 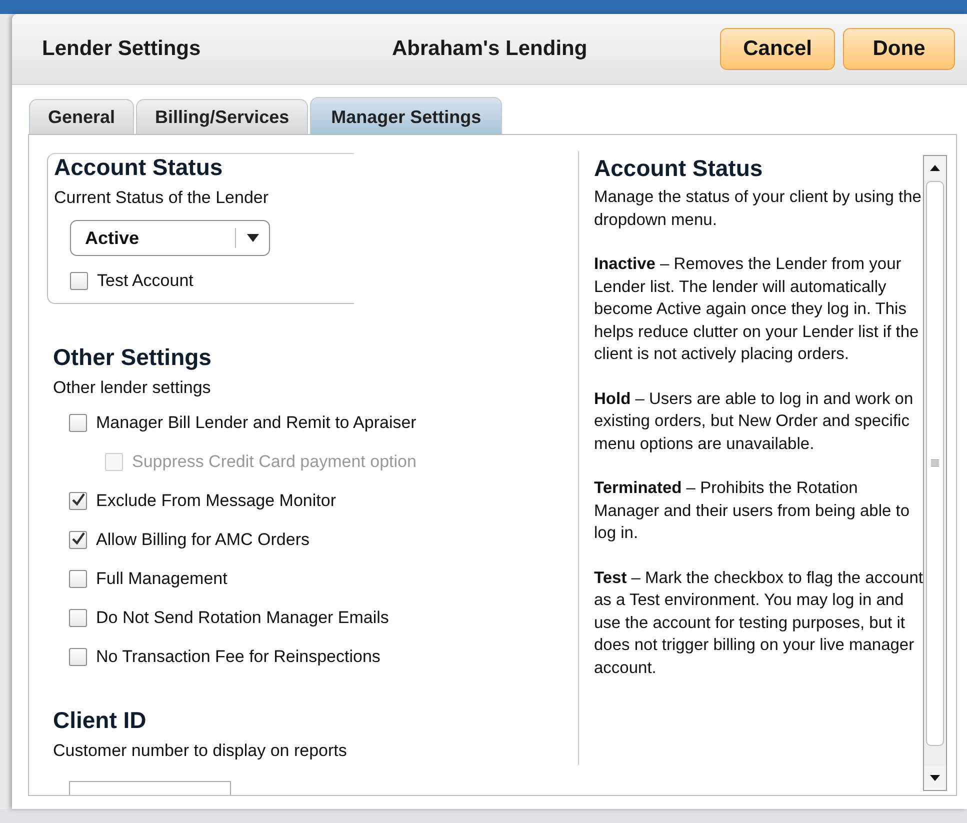 What do you see at coordinates (490, 49) in the screenshot?
I see `client-name: Abraham's Lending` at bounding box center [490, 49].